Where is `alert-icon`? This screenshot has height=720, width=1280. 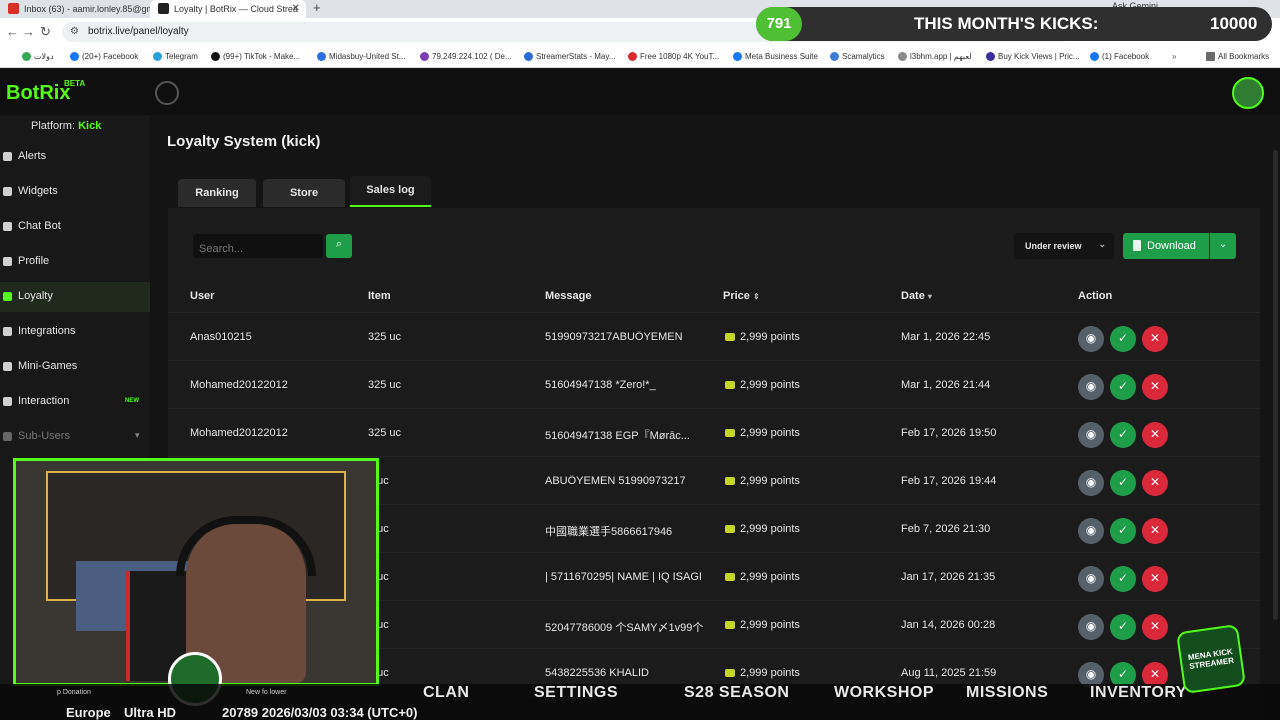
alert-icon is located at coordinates (7, 156).